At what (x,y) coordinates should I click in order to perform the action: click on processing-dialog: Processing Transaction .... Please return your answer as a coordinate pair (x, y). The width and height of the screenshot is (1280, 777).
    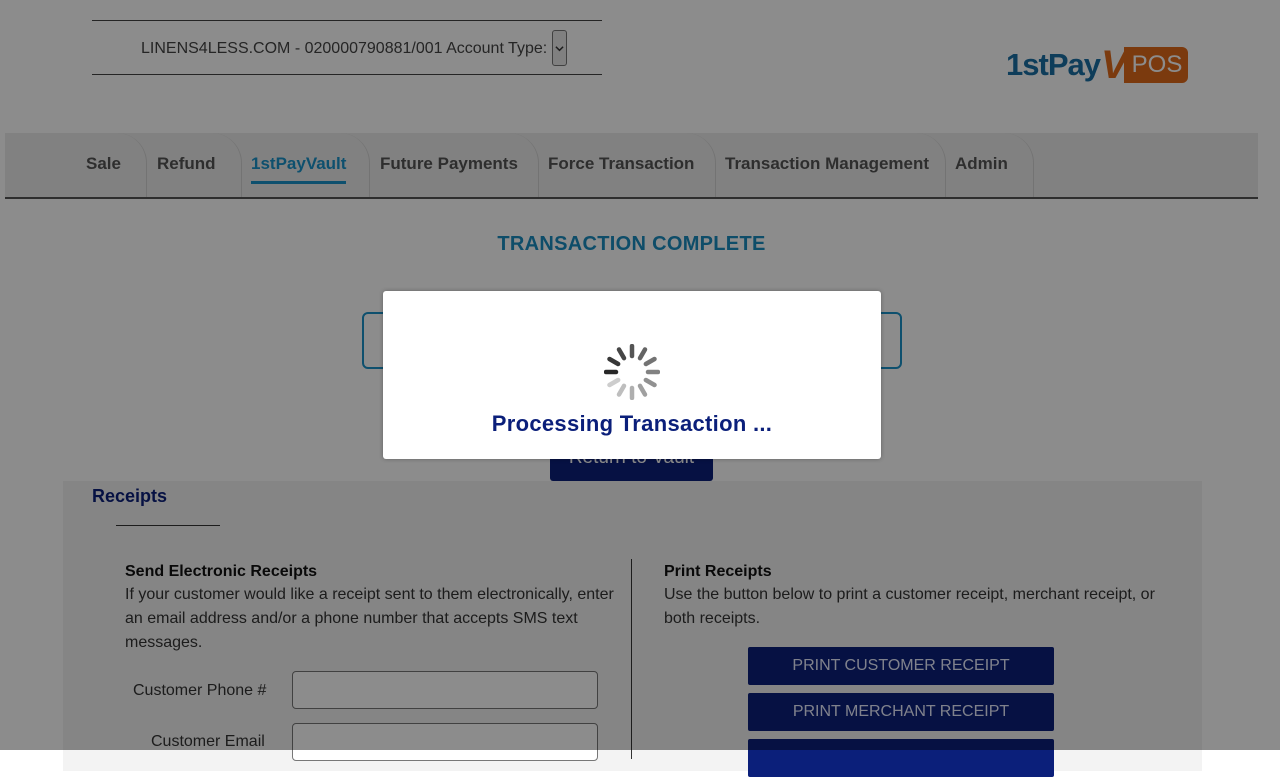
    Looking at the image, I should click on (632, 375).